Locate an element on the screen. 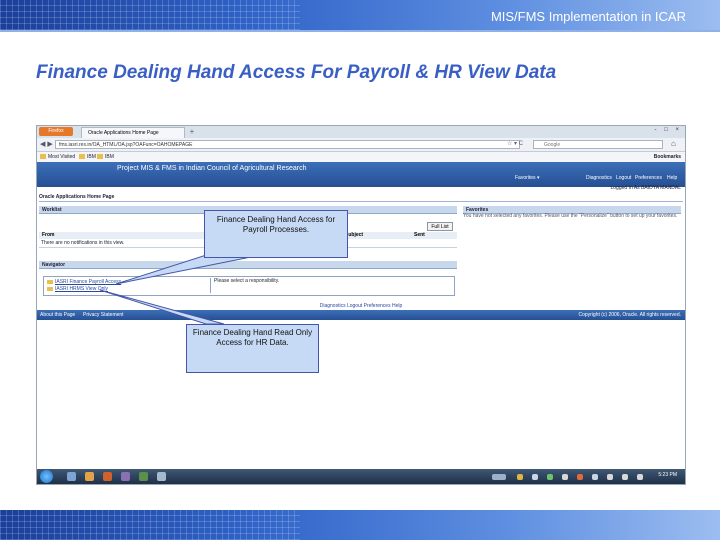 The image size is (720, 540). firefox-menu-button: Firefox is located at coordinates (56, 131).